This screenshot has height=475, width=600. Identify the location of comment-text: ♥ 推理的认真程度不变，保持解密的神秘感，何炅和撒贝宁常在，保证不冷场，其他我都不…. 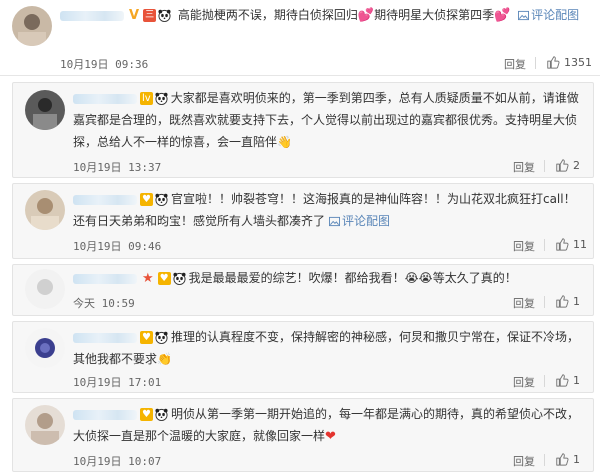
(329, 348).